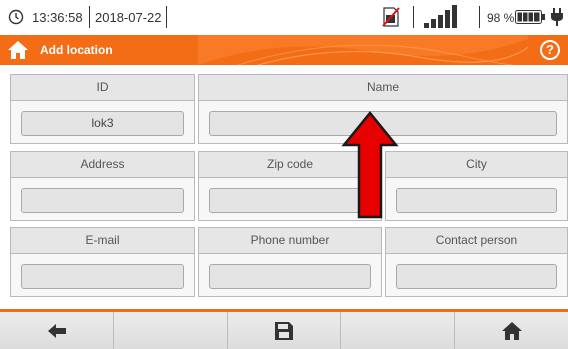 The image size is (568, 349). Describe the element at coordinates (557, 17) in the screenshot. I see `plug-icon` at that location.